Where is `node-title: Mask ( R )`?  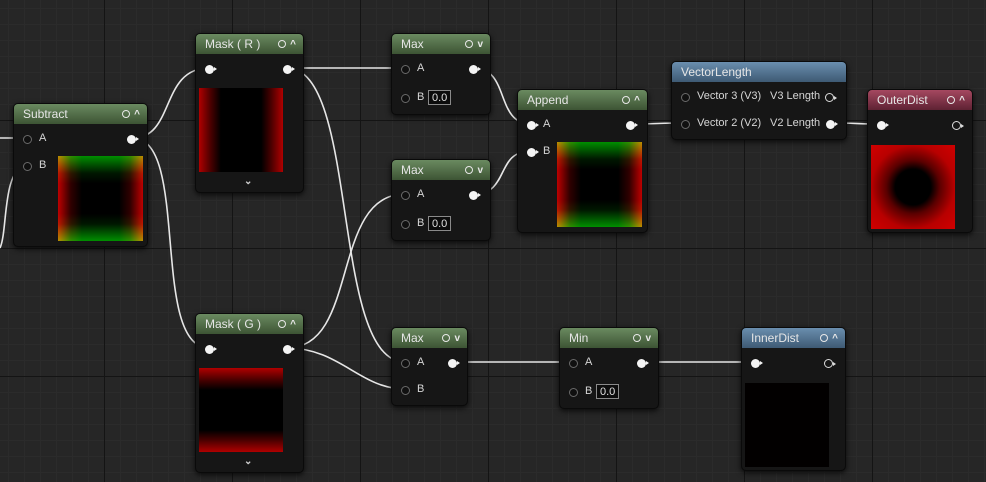 node-title: Mask ( R ) is located at coordinates (233, 44).